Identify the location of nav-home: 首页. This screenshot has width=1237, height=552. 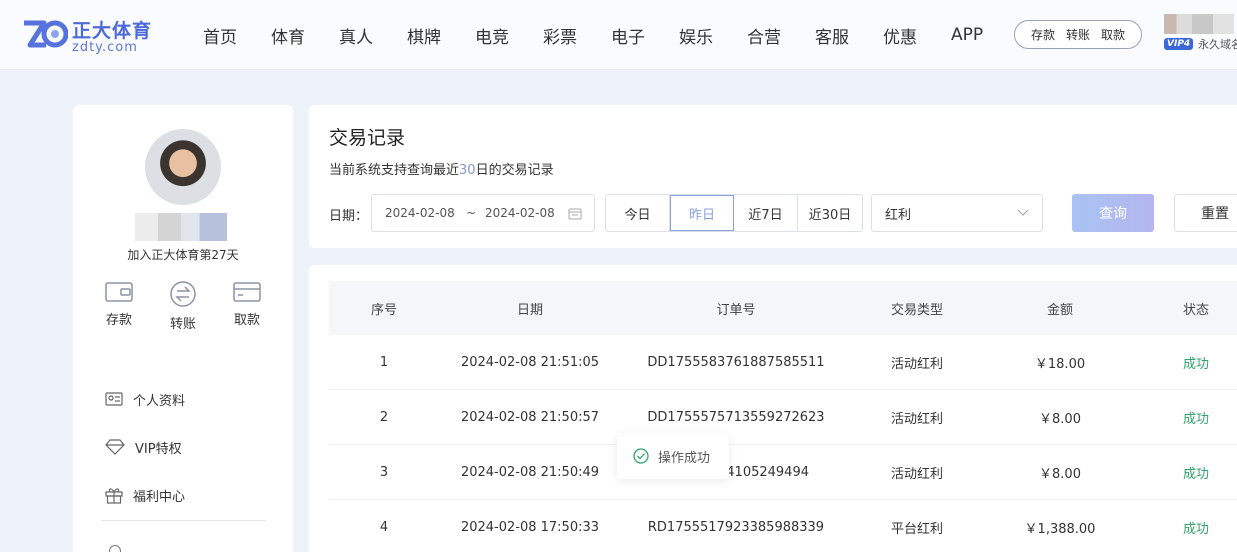
(220, 35).